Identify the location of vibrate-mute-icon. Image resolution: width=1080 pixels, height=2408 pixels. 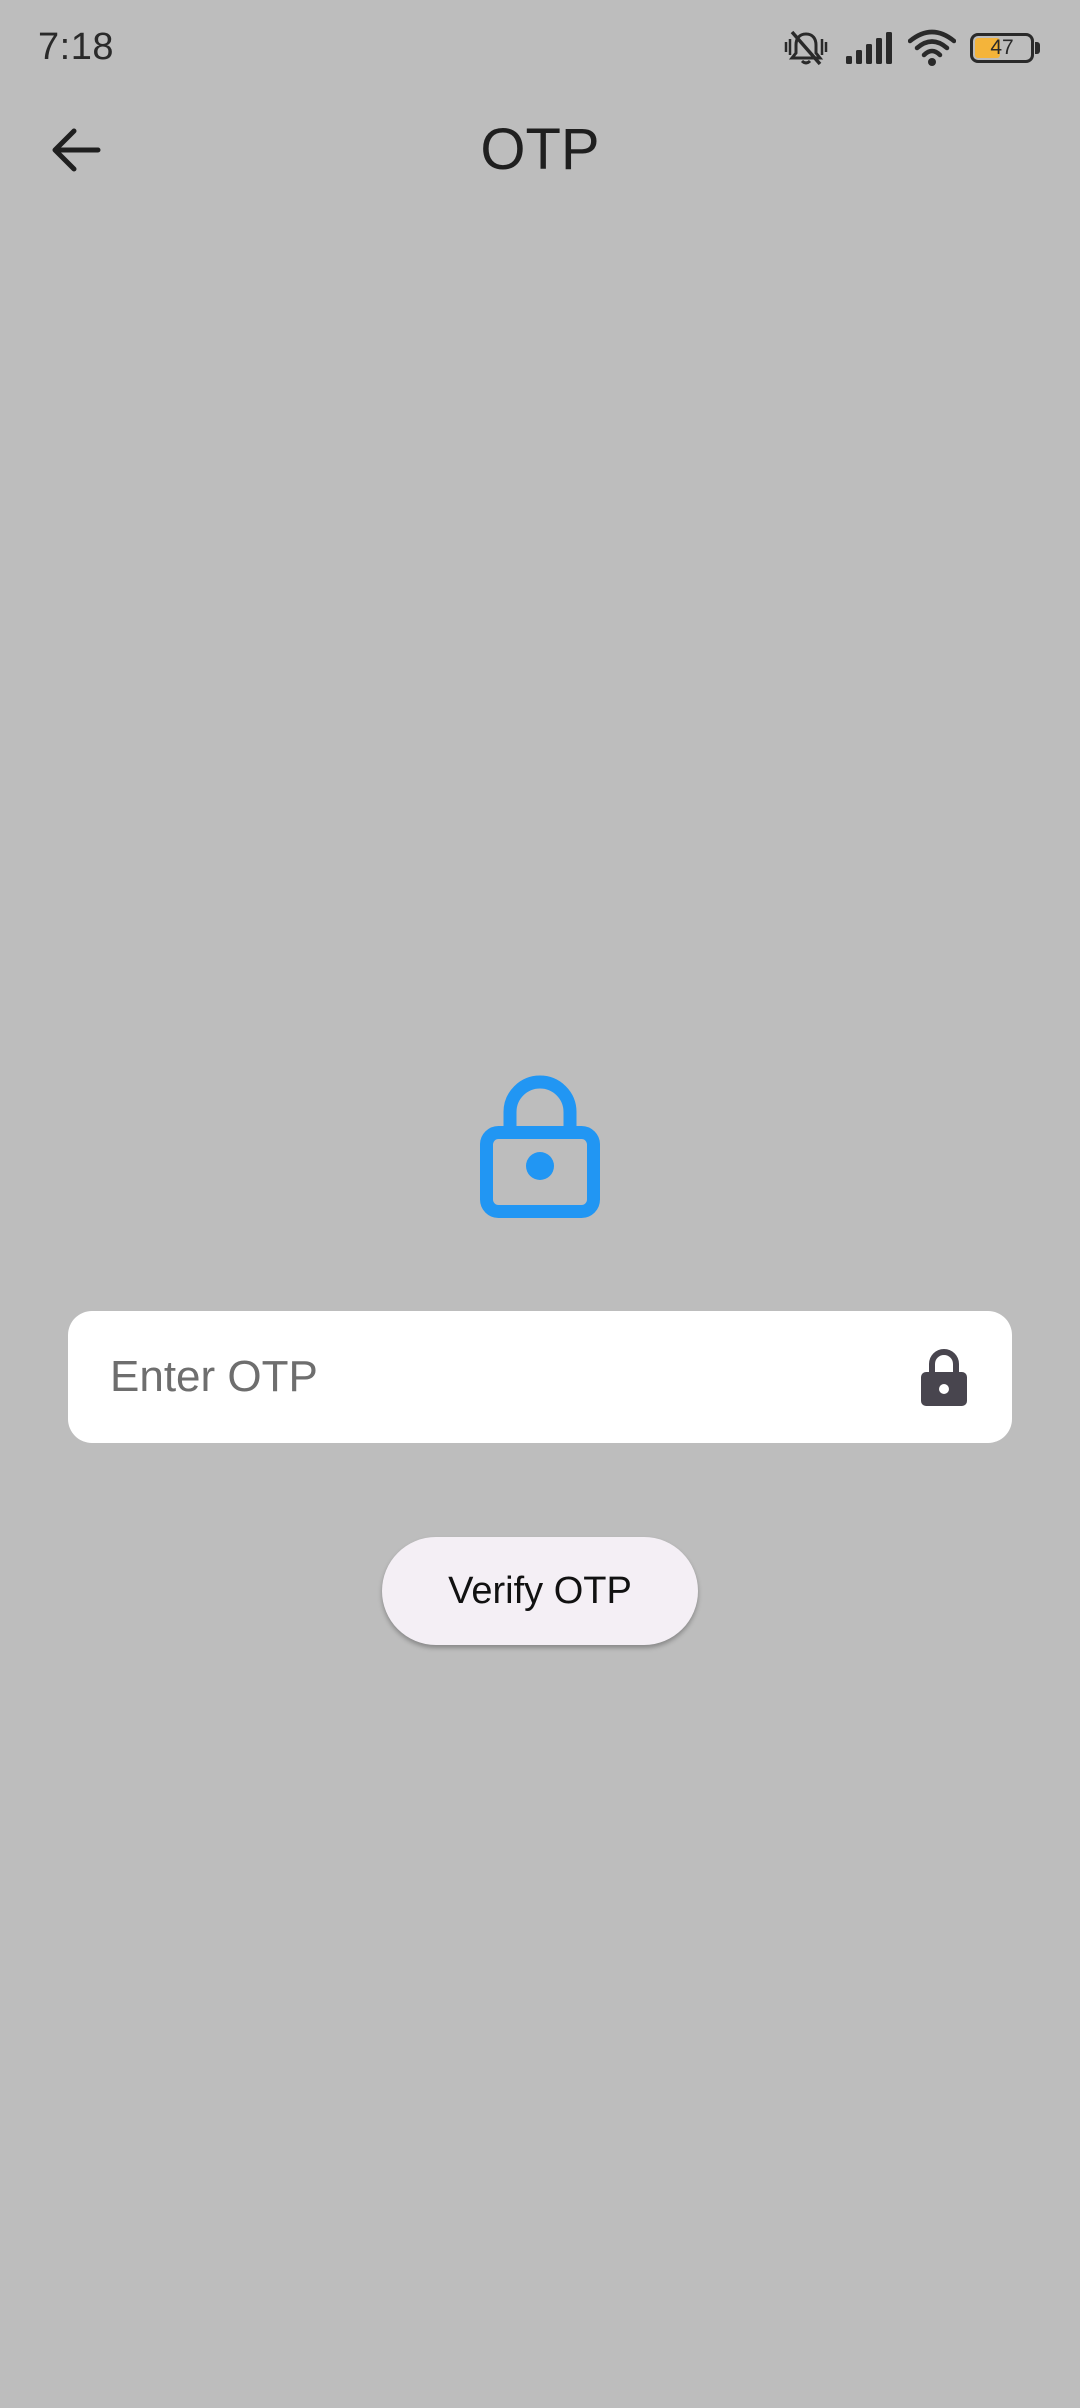
(806, 48).